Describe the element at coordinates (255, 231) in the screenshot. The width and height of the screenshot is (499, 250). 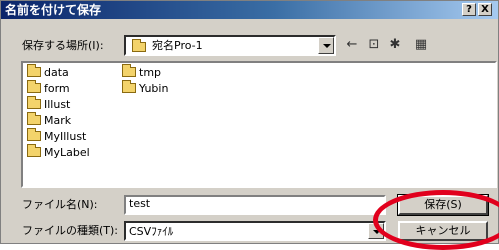
I see `file-type-dropdown: CSVﾌｧｲﾙ` at that location.